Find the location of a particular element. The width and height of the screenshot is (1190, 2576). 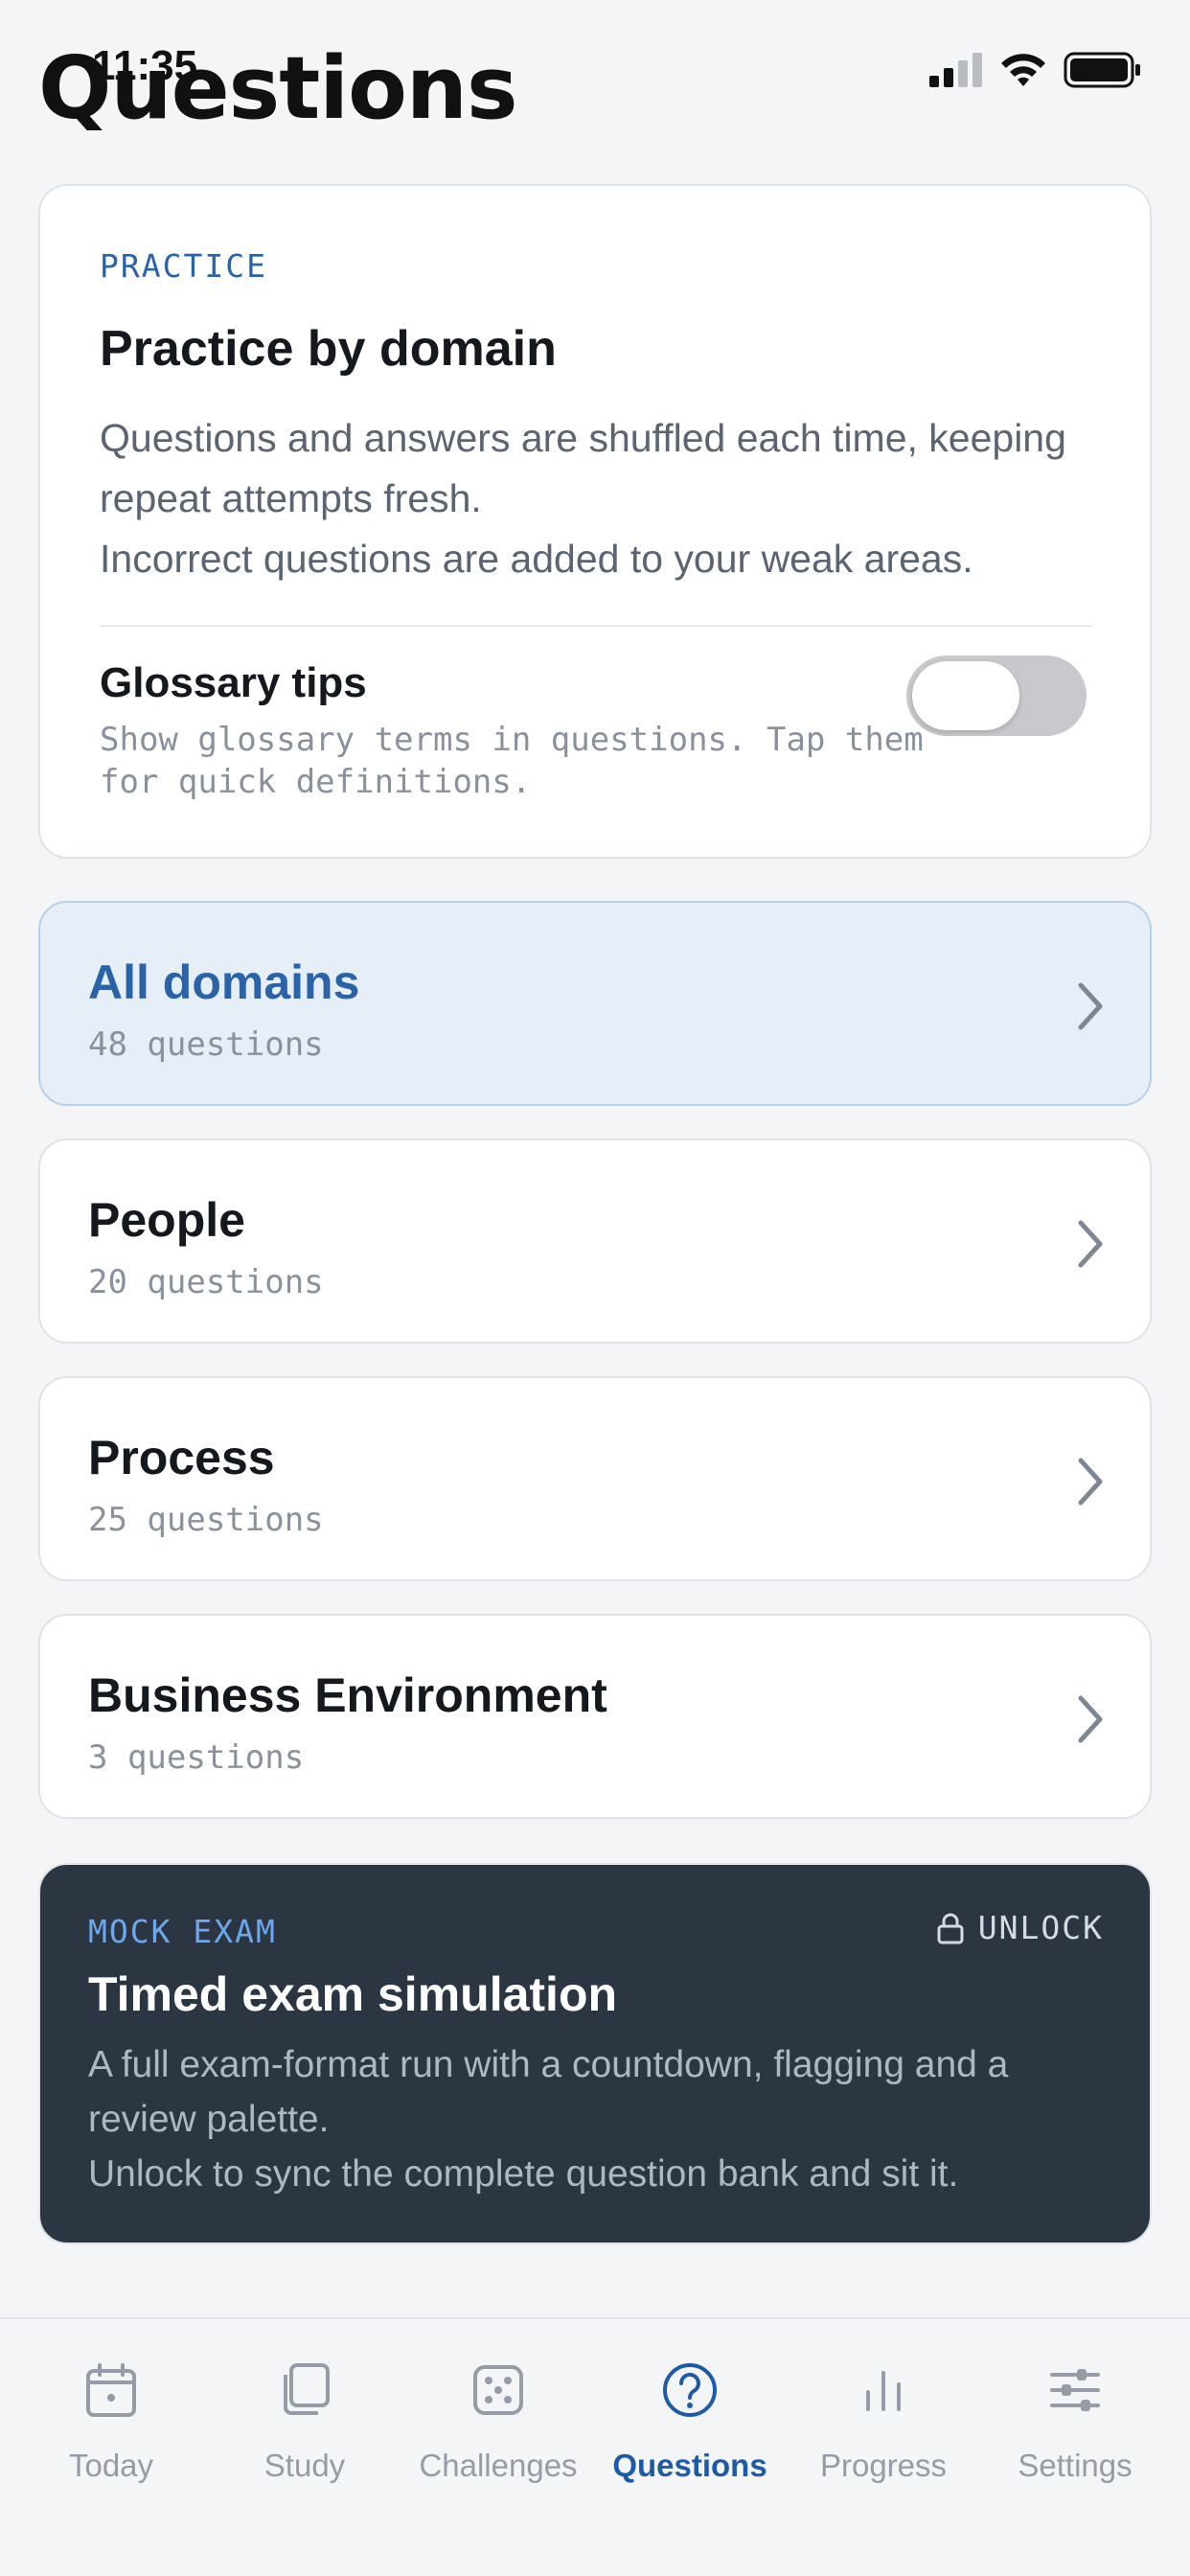

tab-label: Challenges is located at coordinates (499, 2465).